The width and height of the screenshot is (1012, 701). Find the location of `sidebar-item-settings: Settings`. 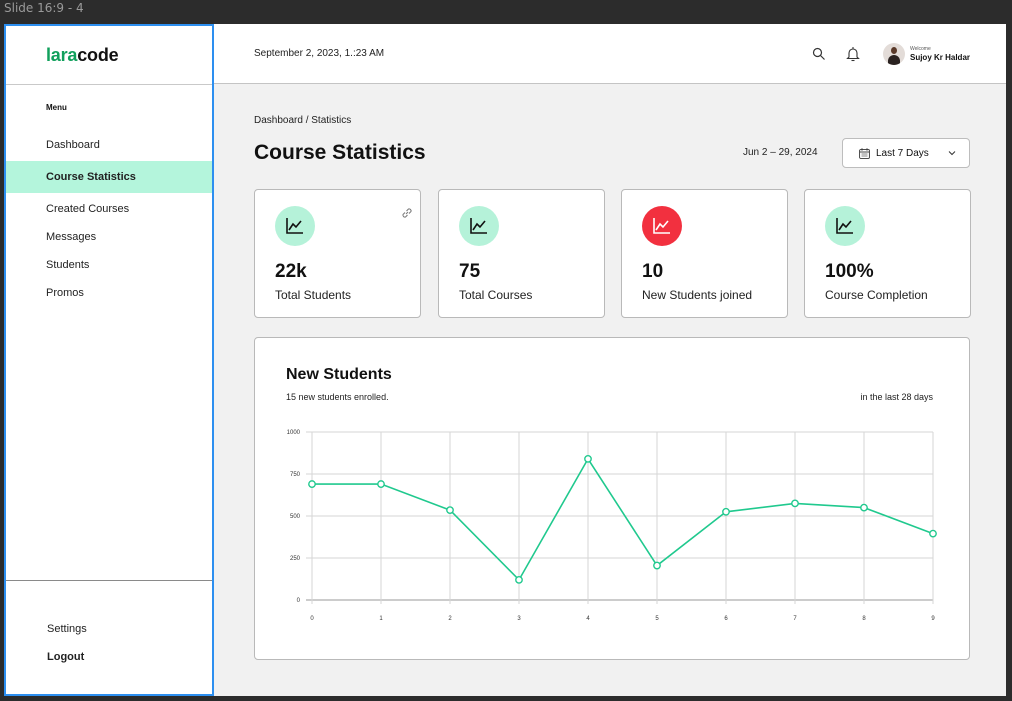

sidebar-item-settings: Settings is located at coordinates (109, 629).